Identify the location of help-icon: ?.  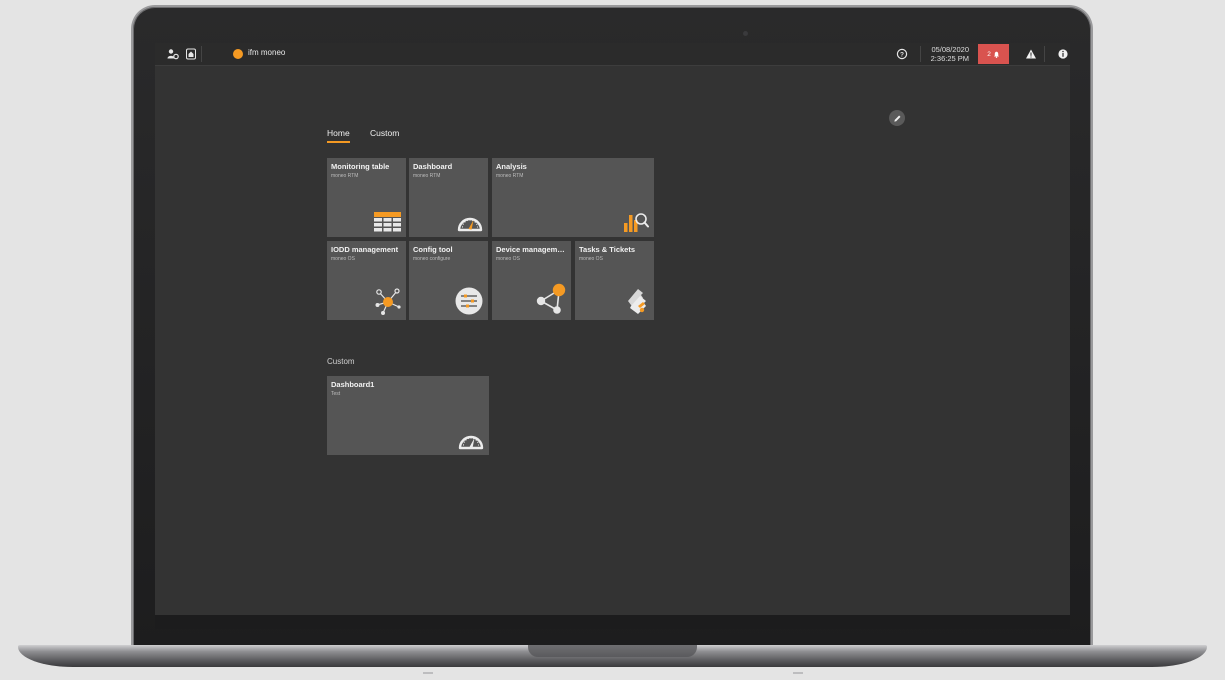
(902, 54).